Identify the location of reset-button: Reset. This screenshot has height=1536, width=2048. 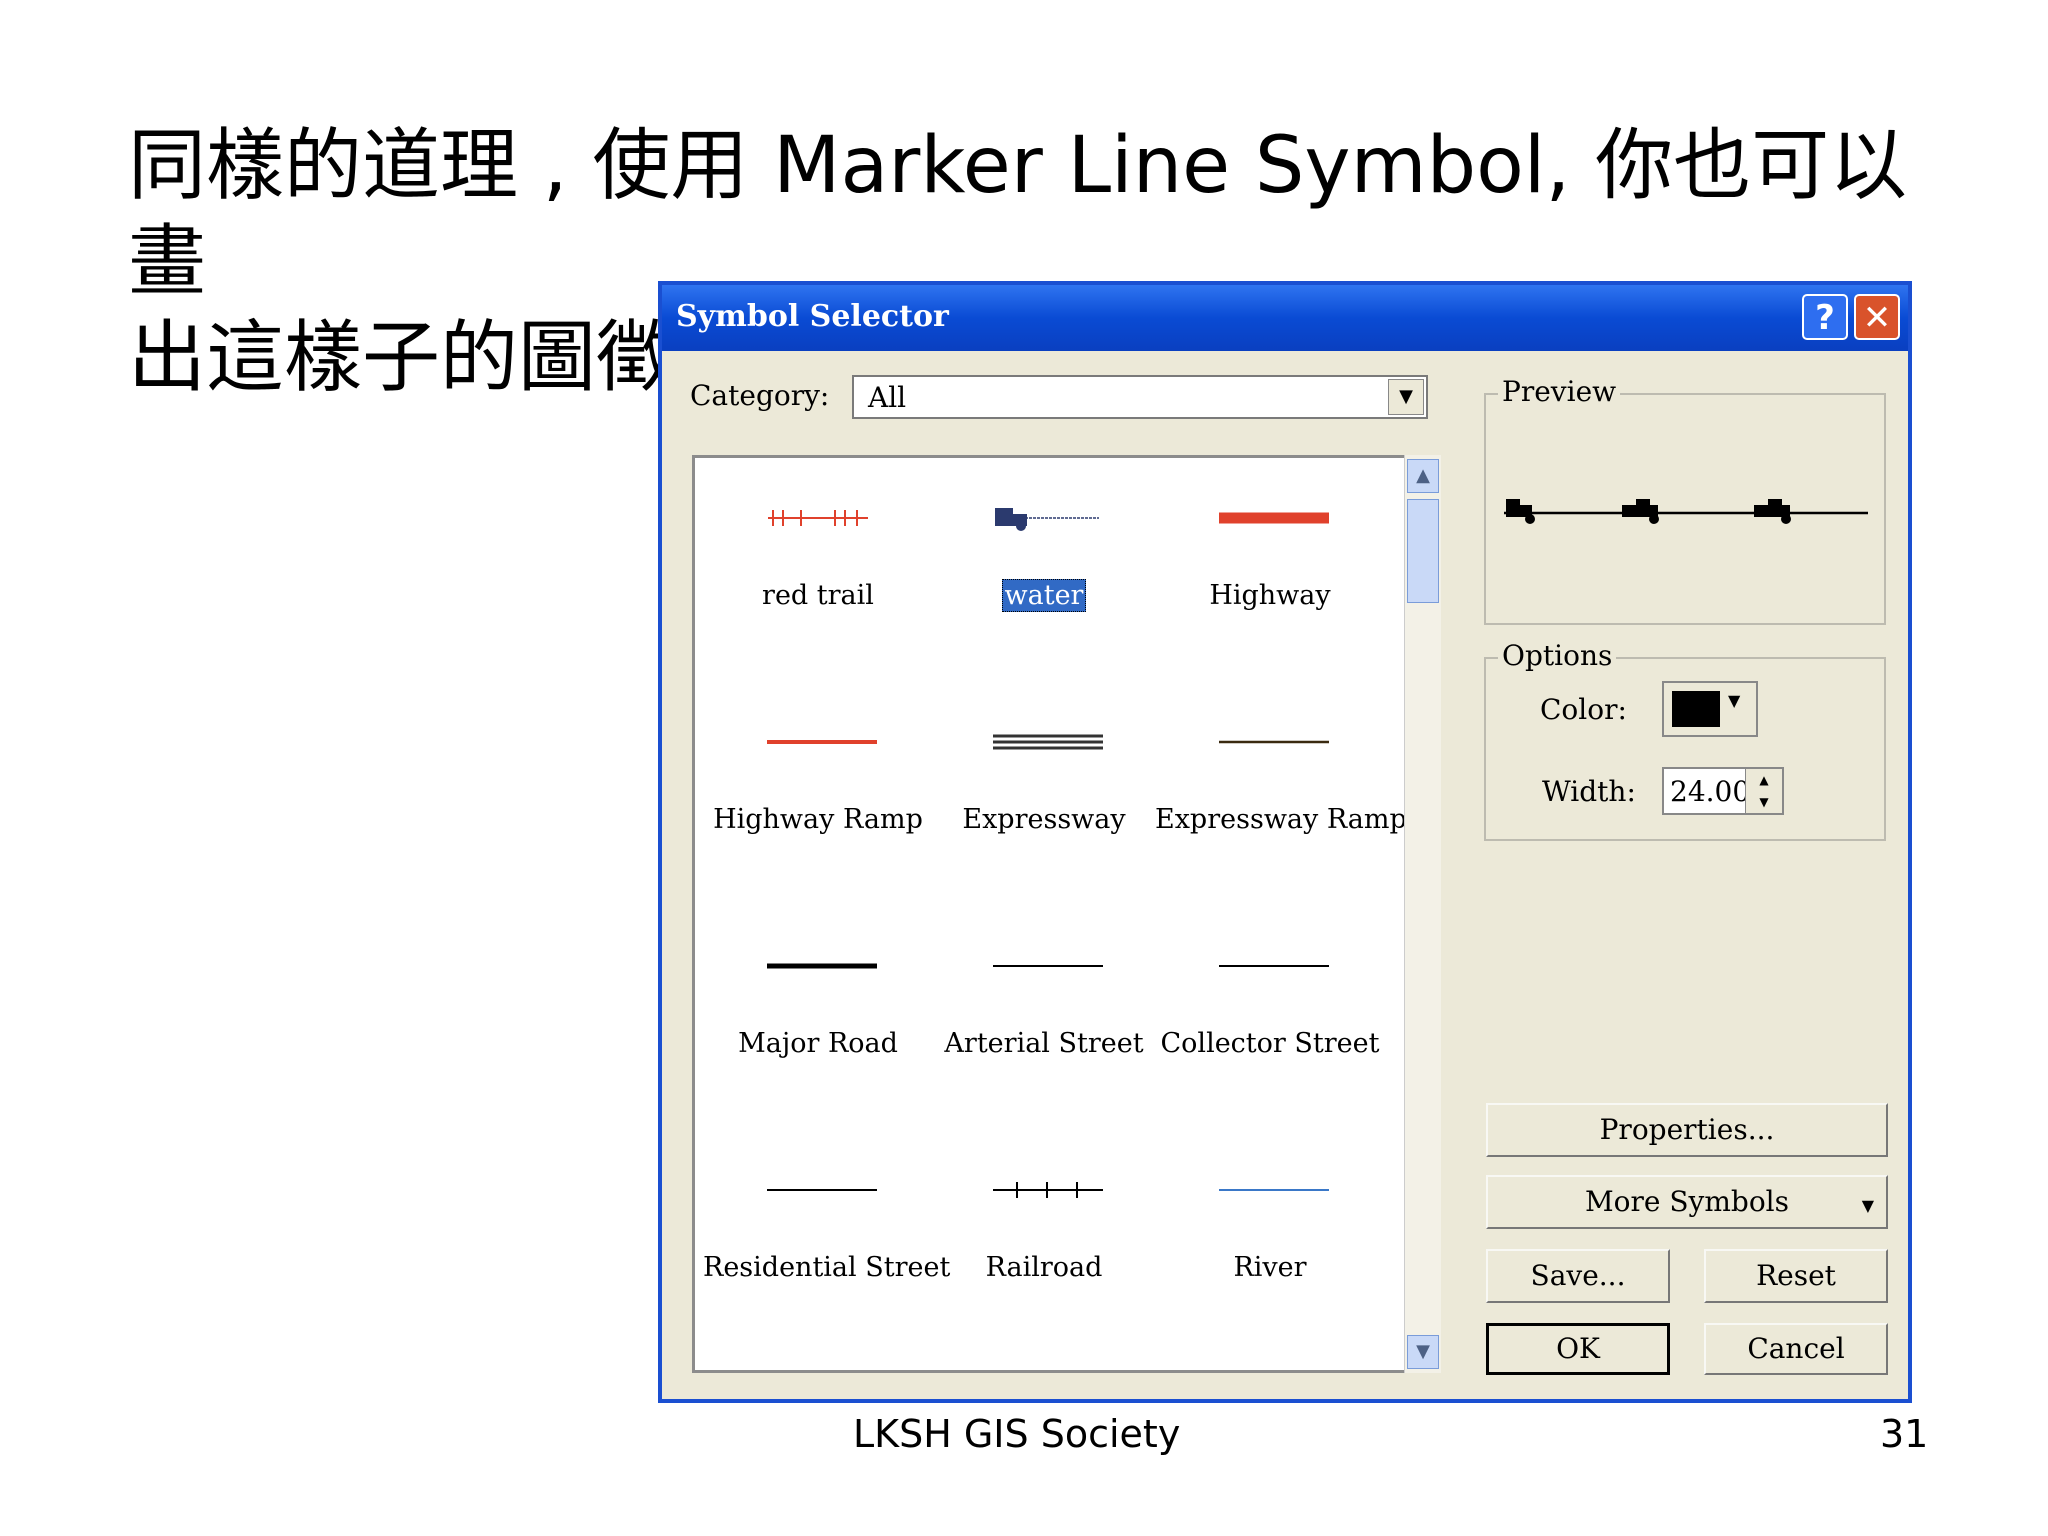
(1796, 1276).